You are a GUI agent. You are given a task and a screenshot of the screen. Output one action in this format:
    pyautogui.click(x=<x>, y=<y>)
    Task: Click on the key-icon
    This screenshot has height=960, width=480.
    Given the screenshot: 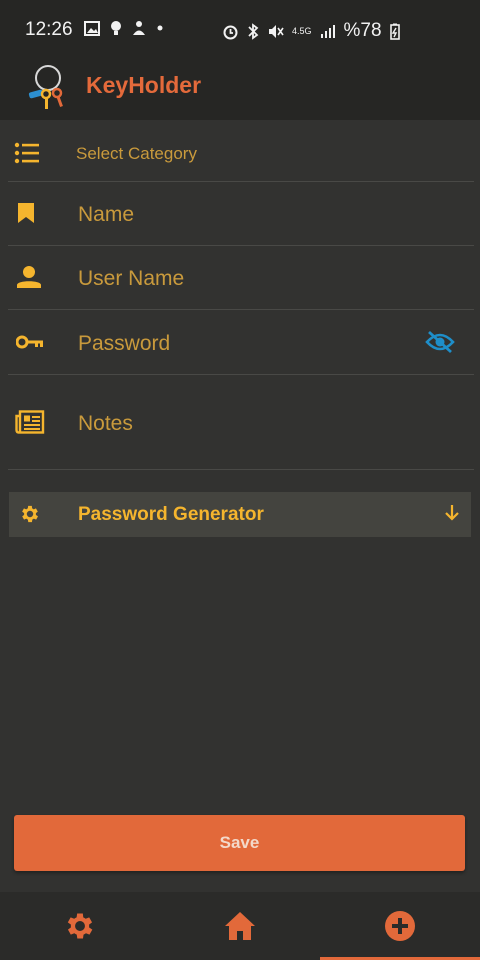 What is the action you would take?
    pyautogui.click(x=29, y=342)
    